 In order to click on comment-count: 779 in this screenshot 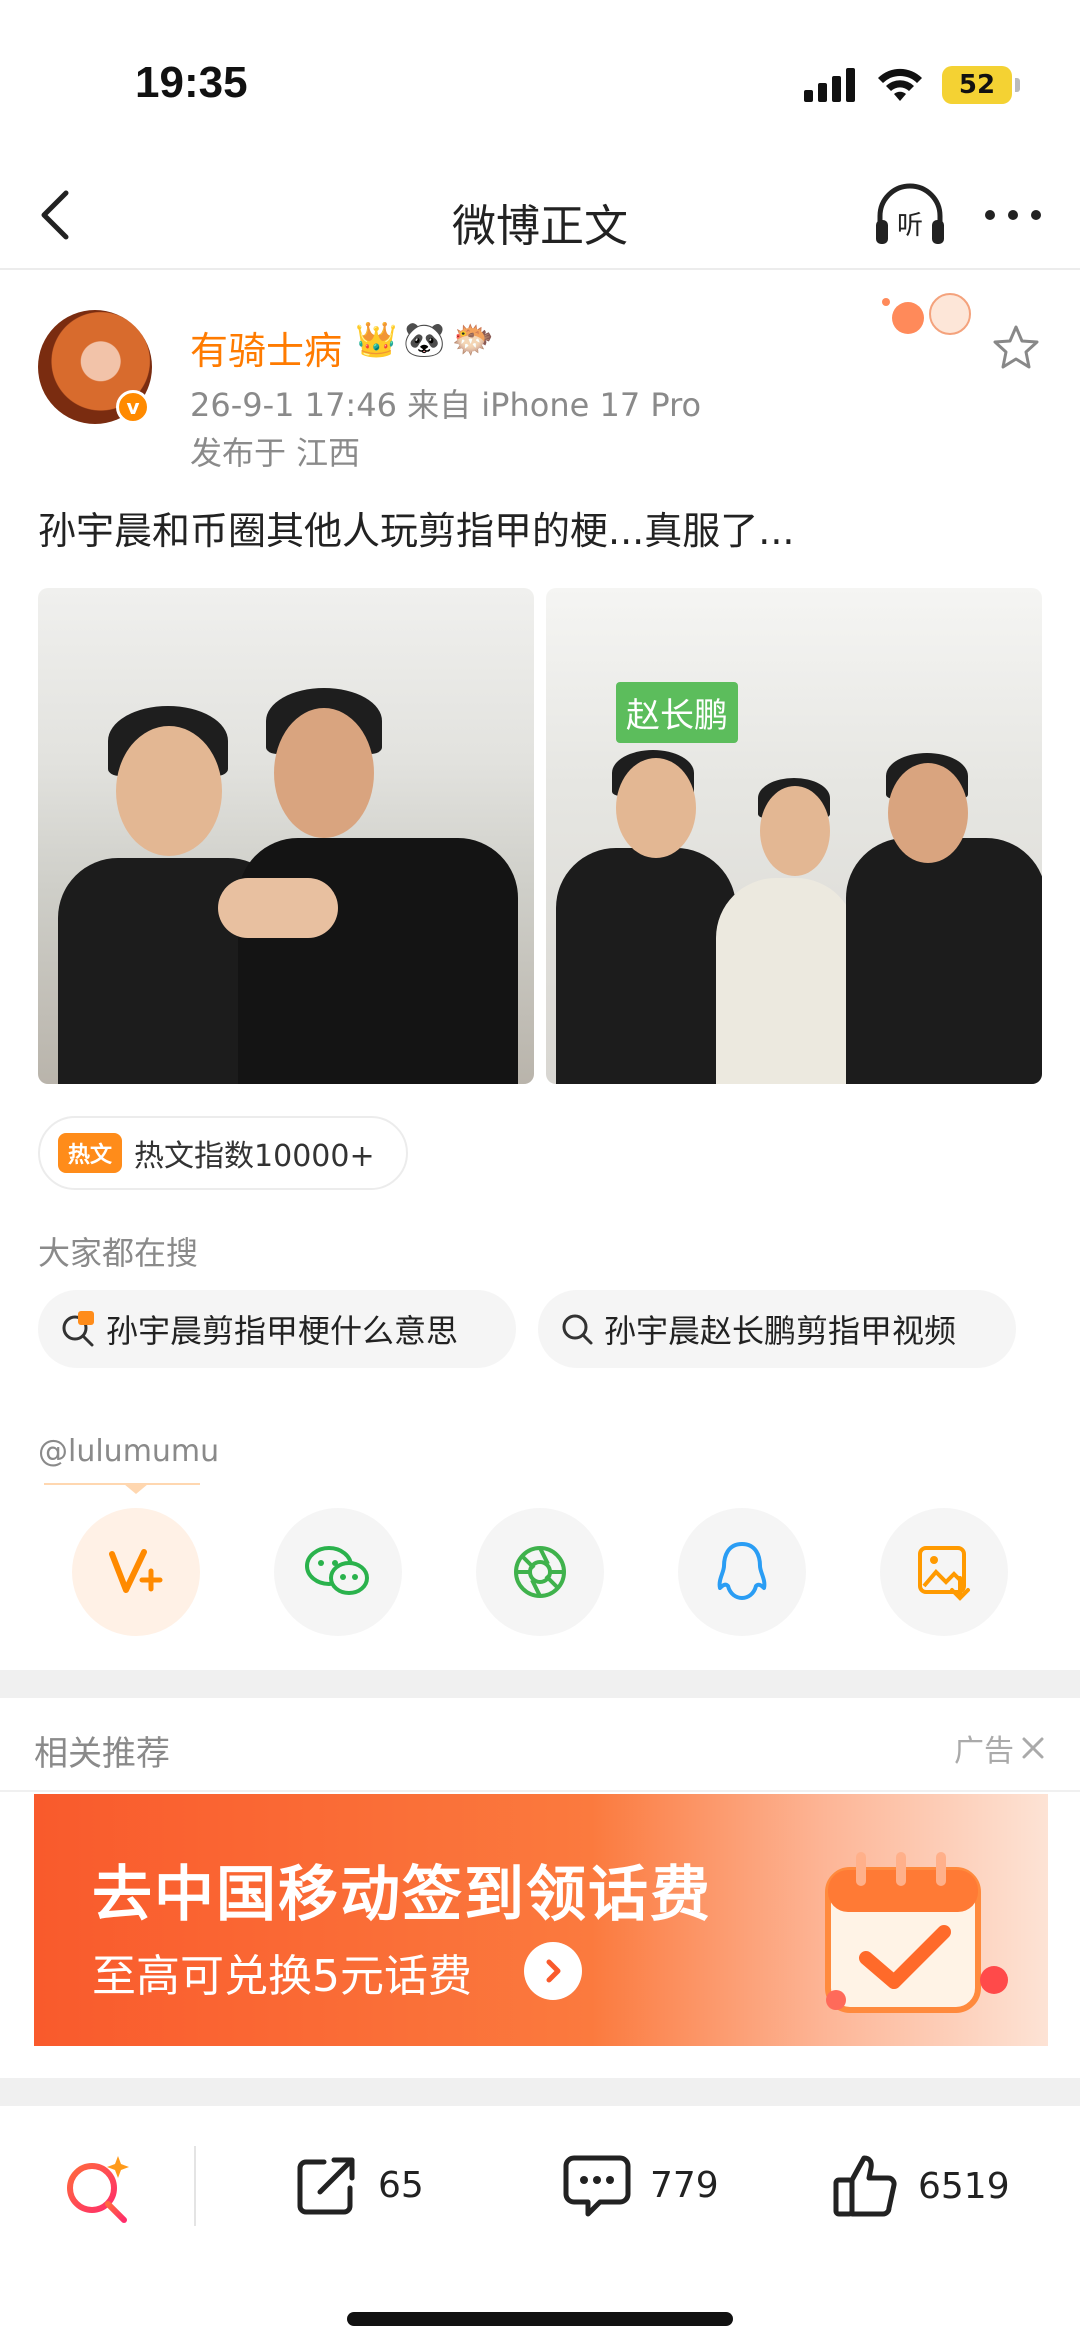, I will do `click(684, 2185)`.